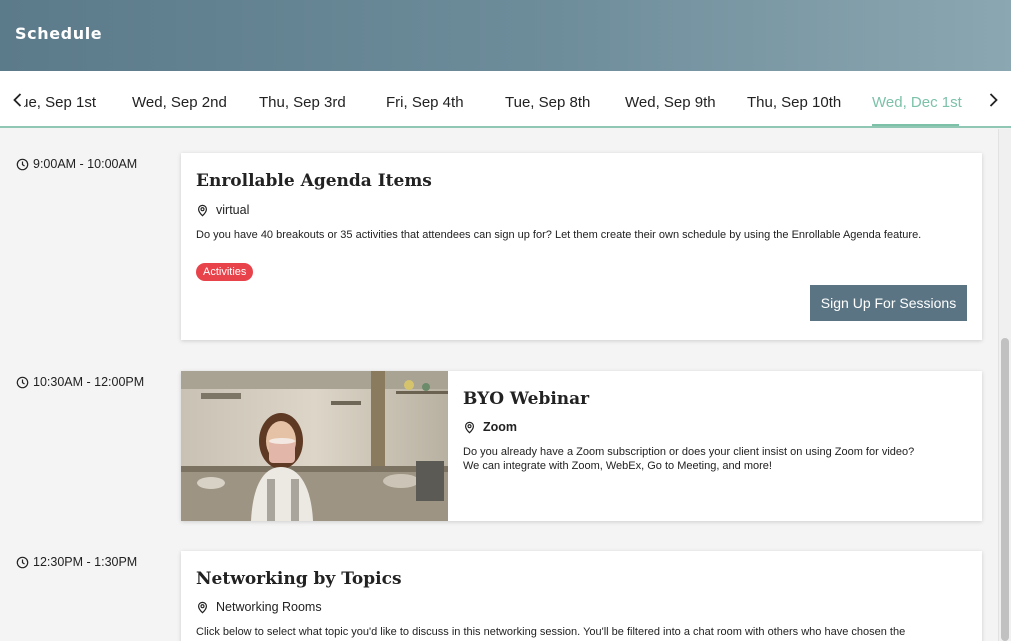 The image size is (1011, 641). What do you see at coordinates (314, 181) in the screenshot?
I see `session-title: Enrollable Agenda Items` at bounding box center [314, 181].